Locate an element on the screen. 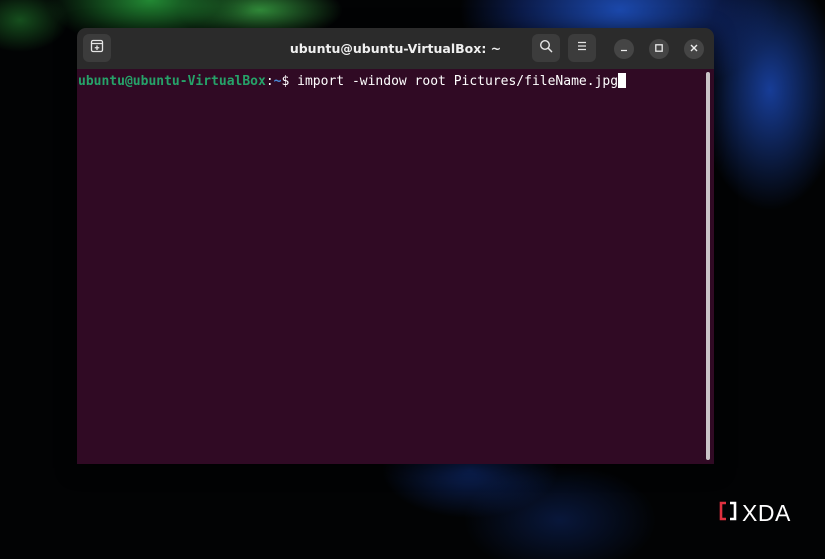 The height and width of the screenshot is (559, 825). xda-logo-text: XDA is located at coordinates (766, 513).